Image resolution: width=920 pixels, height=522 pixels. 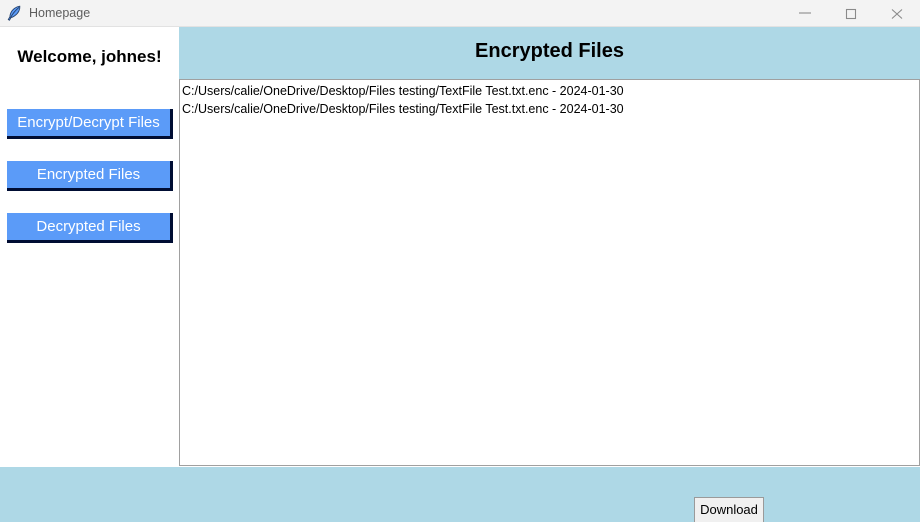 I want to click on welcome-message: Welcome, johnes!, so click(x=89, y=56).